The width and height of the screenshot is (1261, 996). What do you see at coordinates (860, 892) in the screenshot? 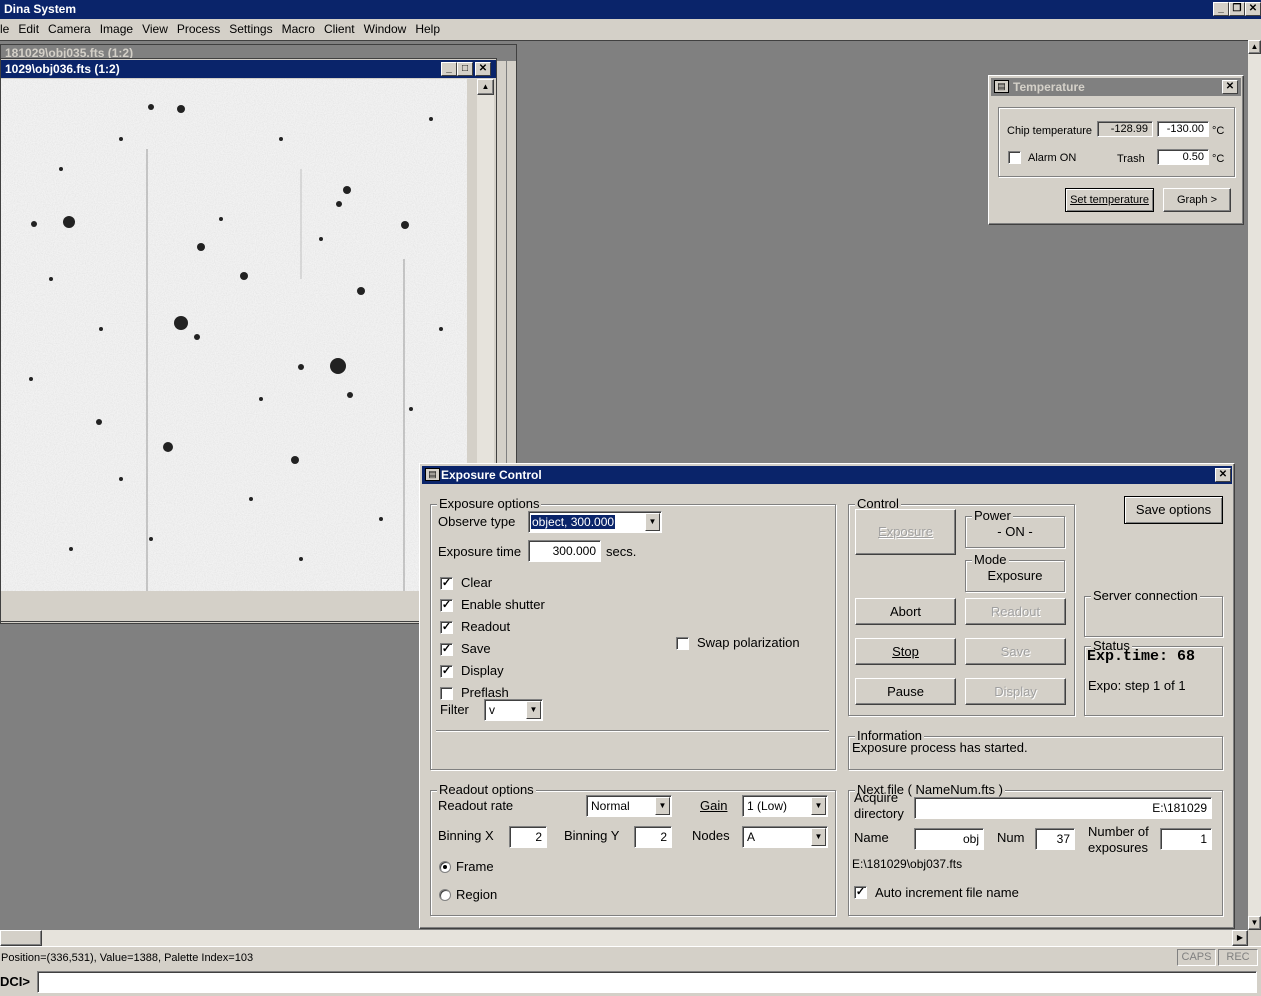
I see `auto-increment-checkbox: ✓` at bounding box center [860, 892].